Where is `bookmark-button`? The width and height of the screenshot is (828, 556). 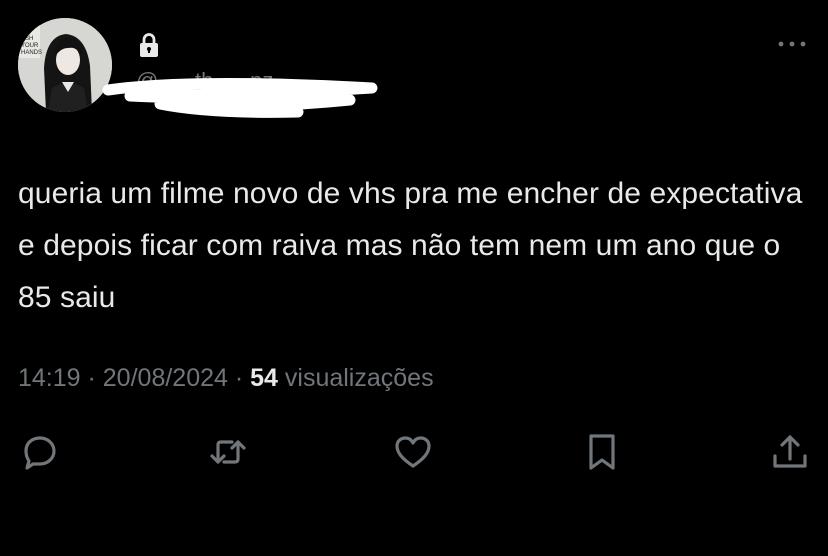
bookmark-button is located at coordinates (602, 452).